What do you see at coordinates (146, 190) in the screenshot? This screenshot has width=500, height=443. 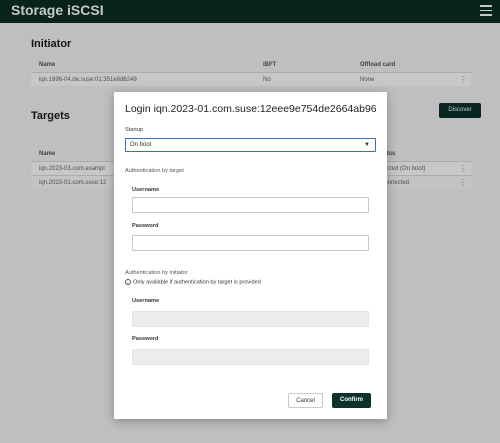 I see `username-label: Username` at bounding box center [146, 190].